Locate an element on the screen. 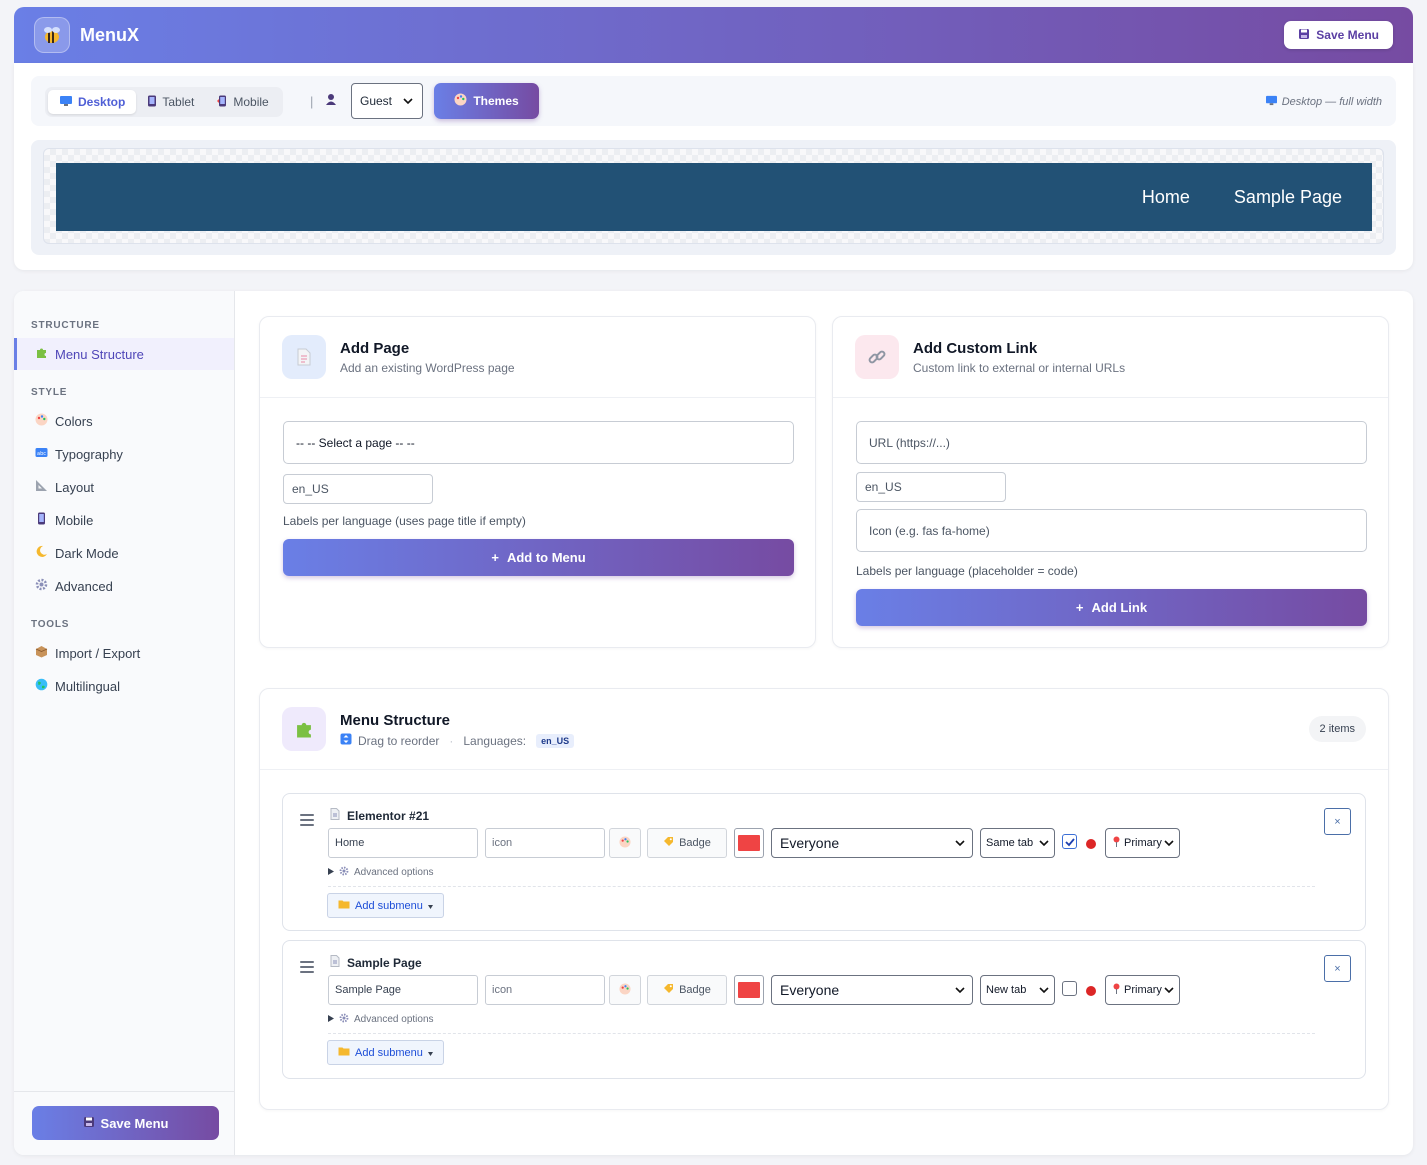  sidebar-item-multilingual: Multilingual is located at coordinates (124, 686).